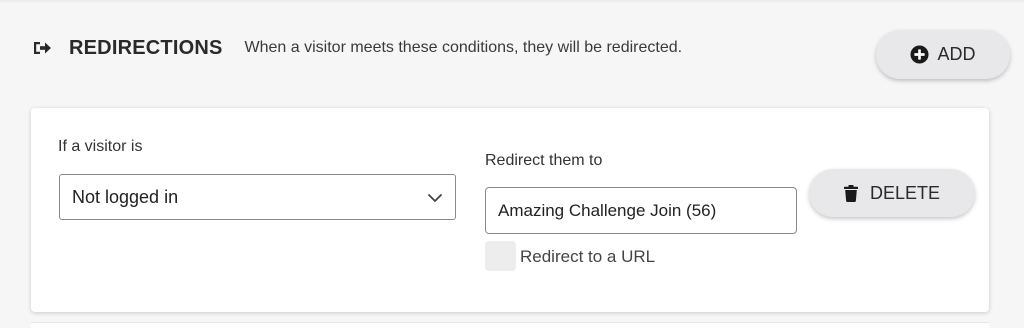 The width and height of the screenshot is (1024, 328). What do you see at coordinates (100, 146) in the screenshot?
I see `condition-label: If a visitor is` at bounding box center [100, 146].